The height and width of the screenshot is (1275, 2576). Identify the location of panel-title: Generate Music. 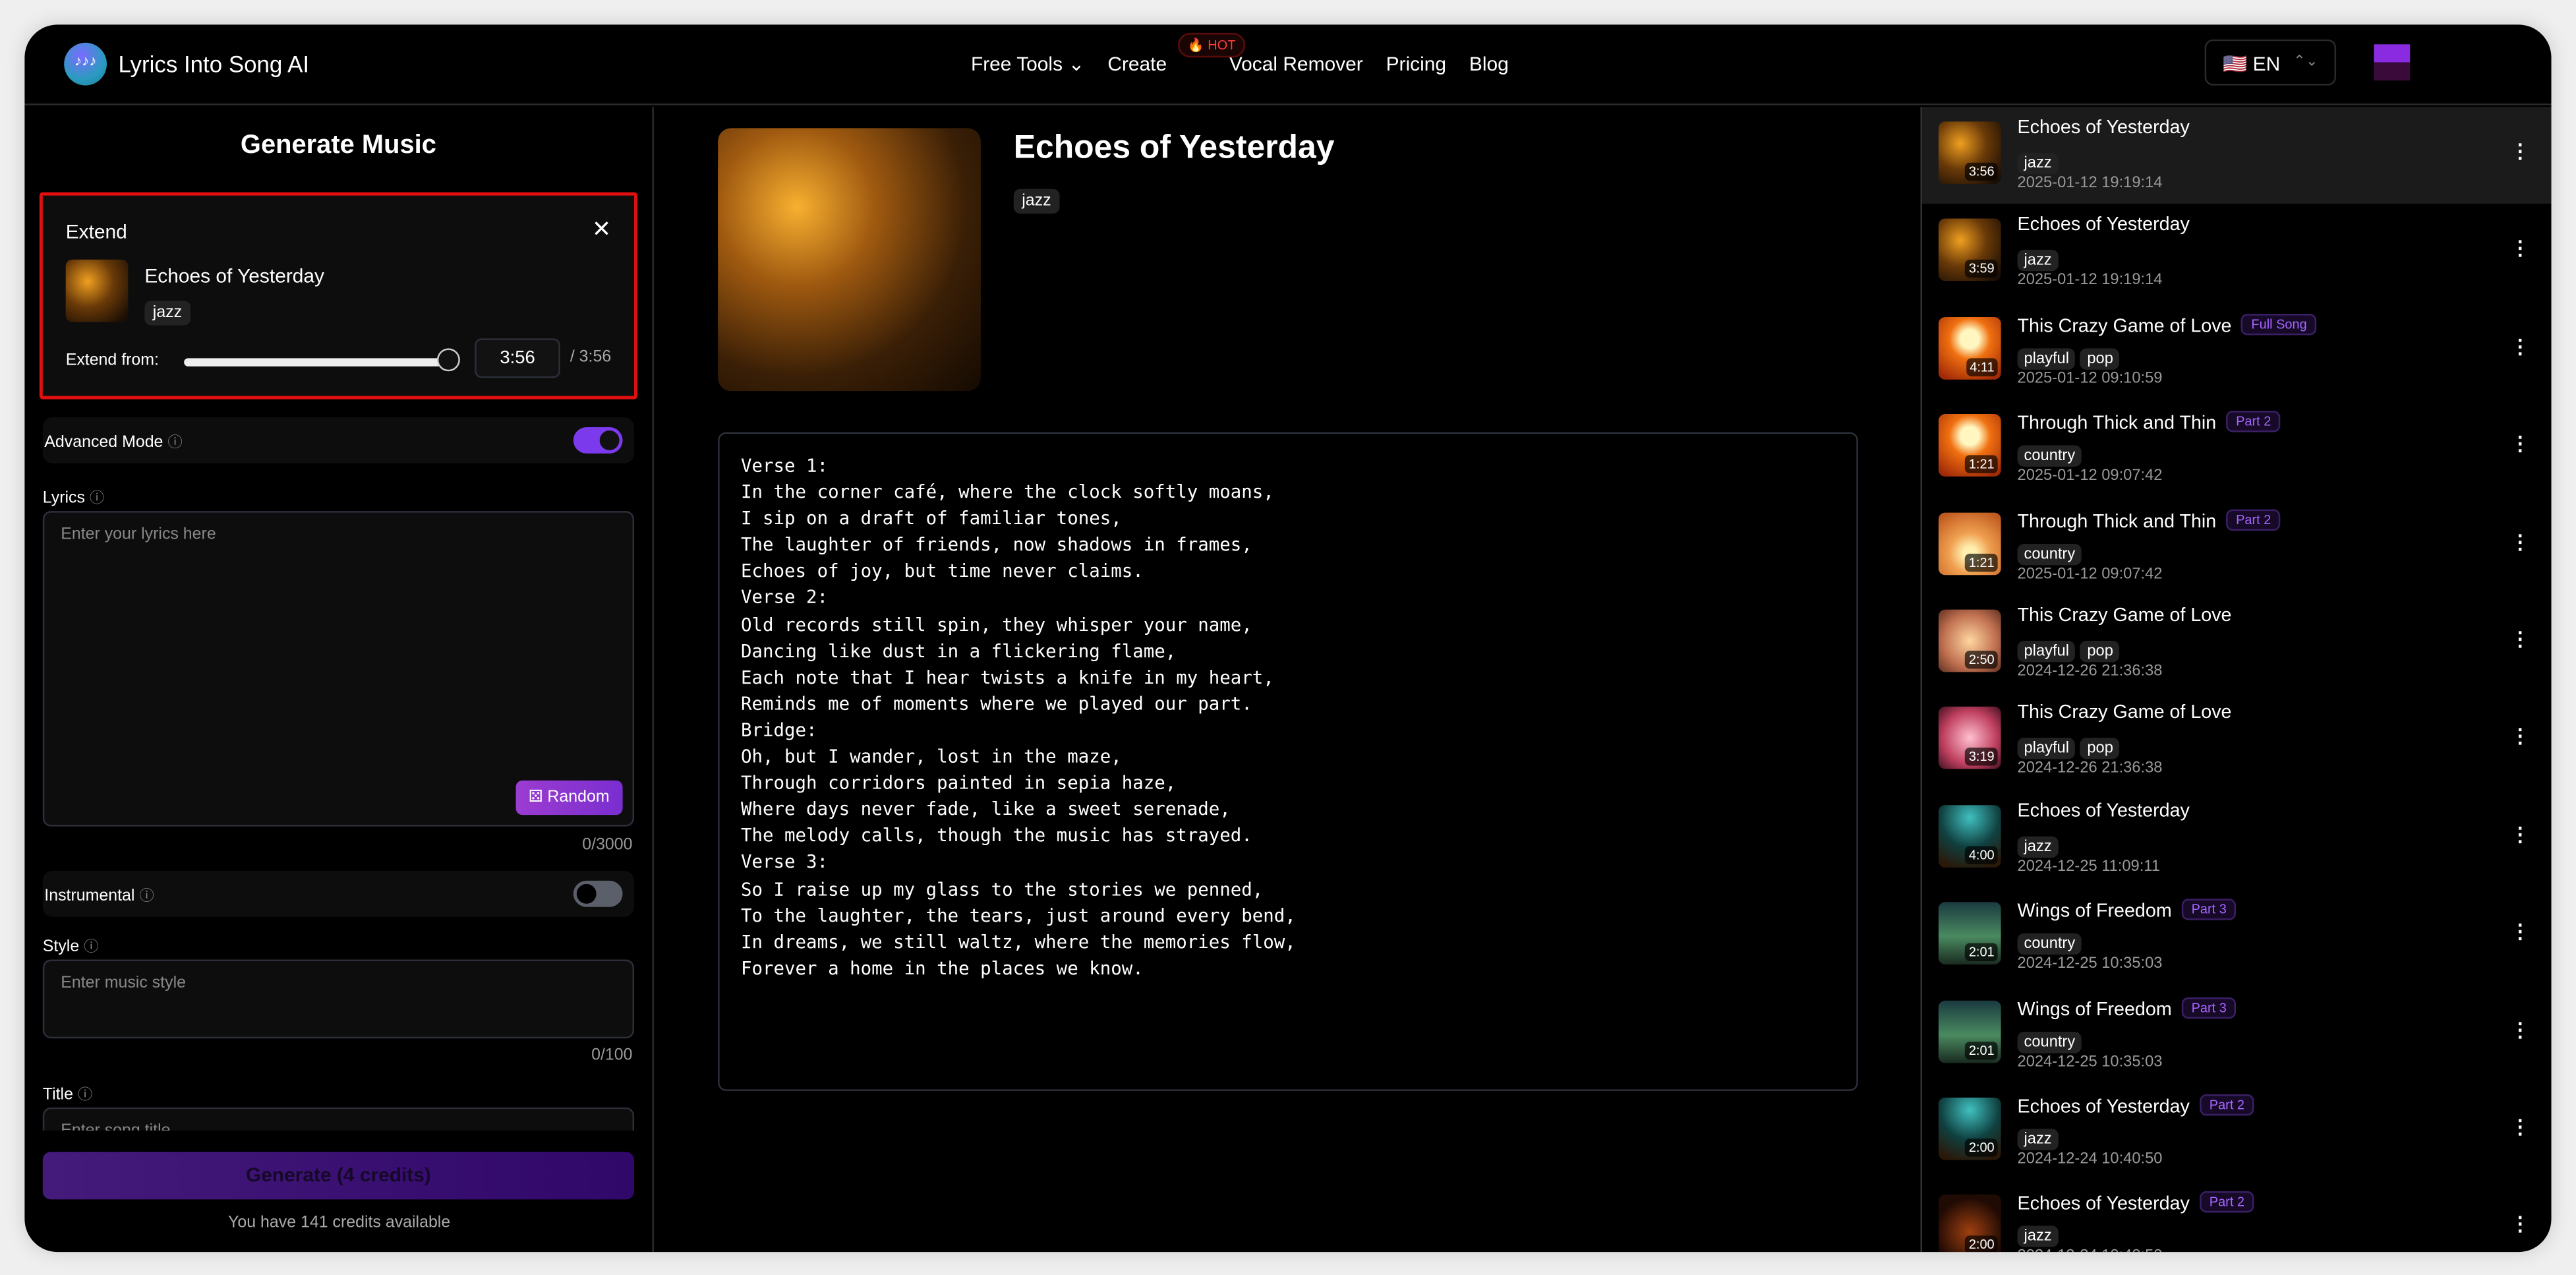
(338, 145).